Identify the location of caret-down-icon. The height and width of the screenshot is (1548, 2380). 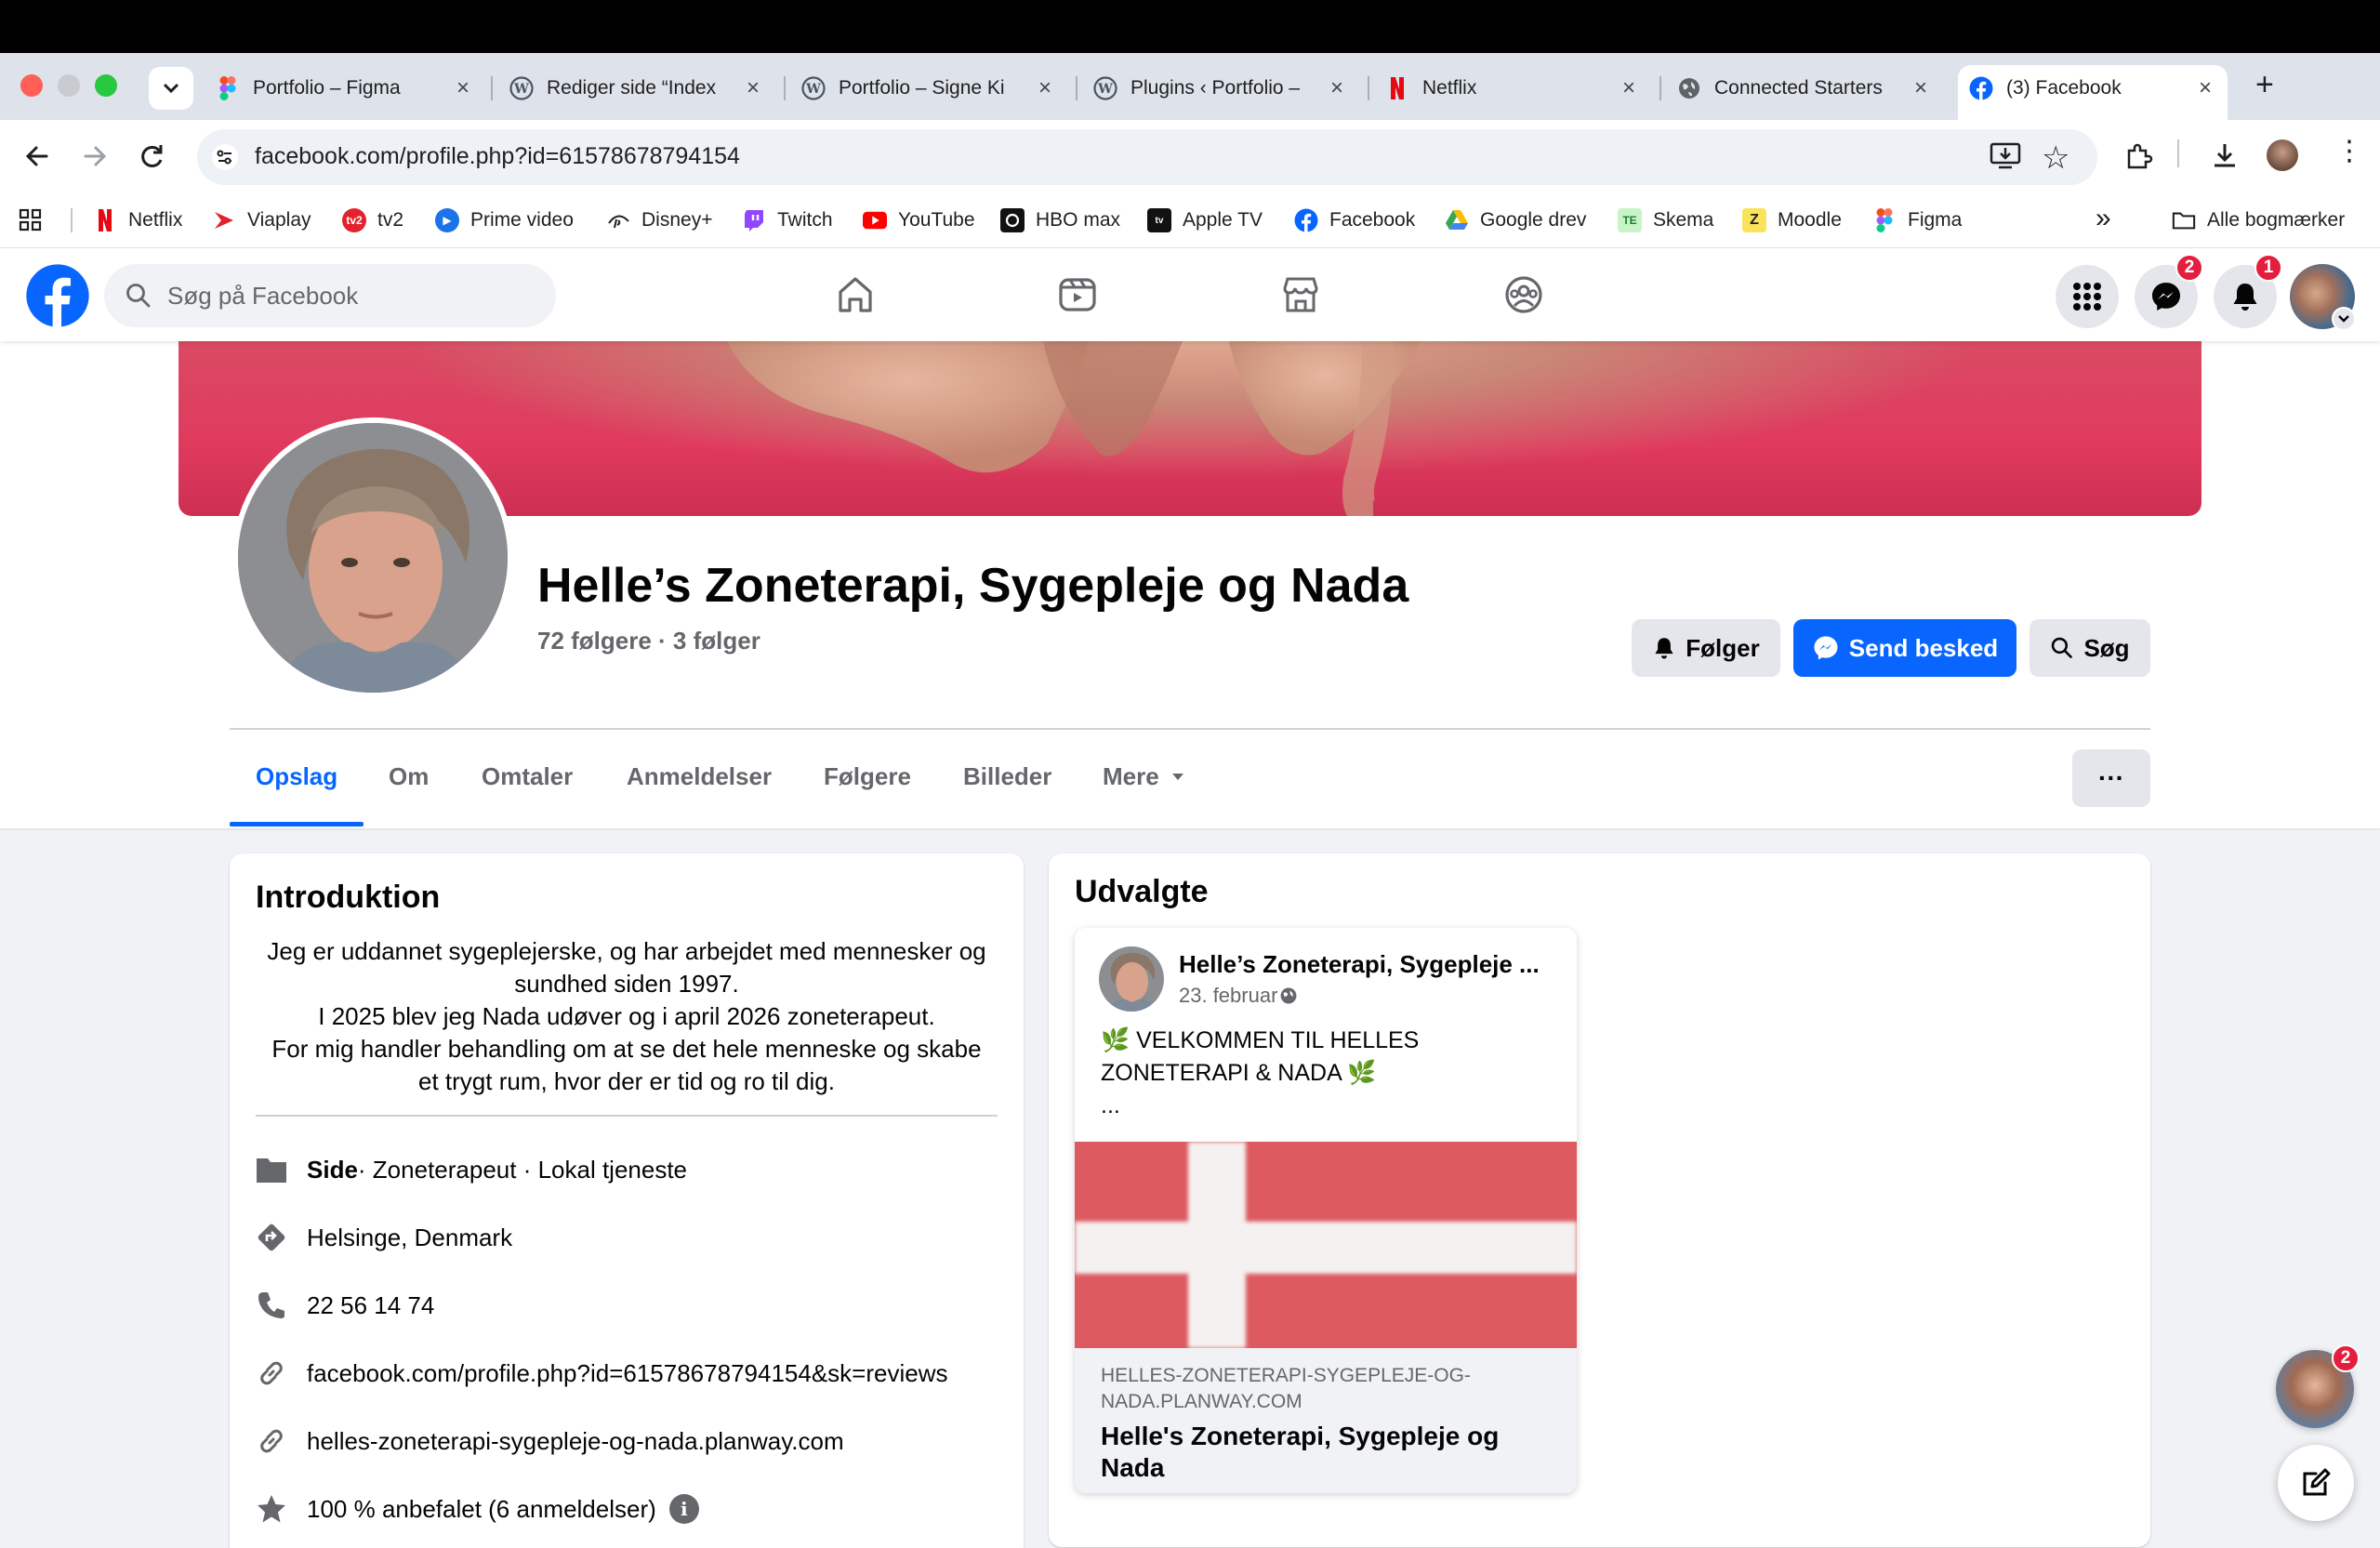
(1177, 776).